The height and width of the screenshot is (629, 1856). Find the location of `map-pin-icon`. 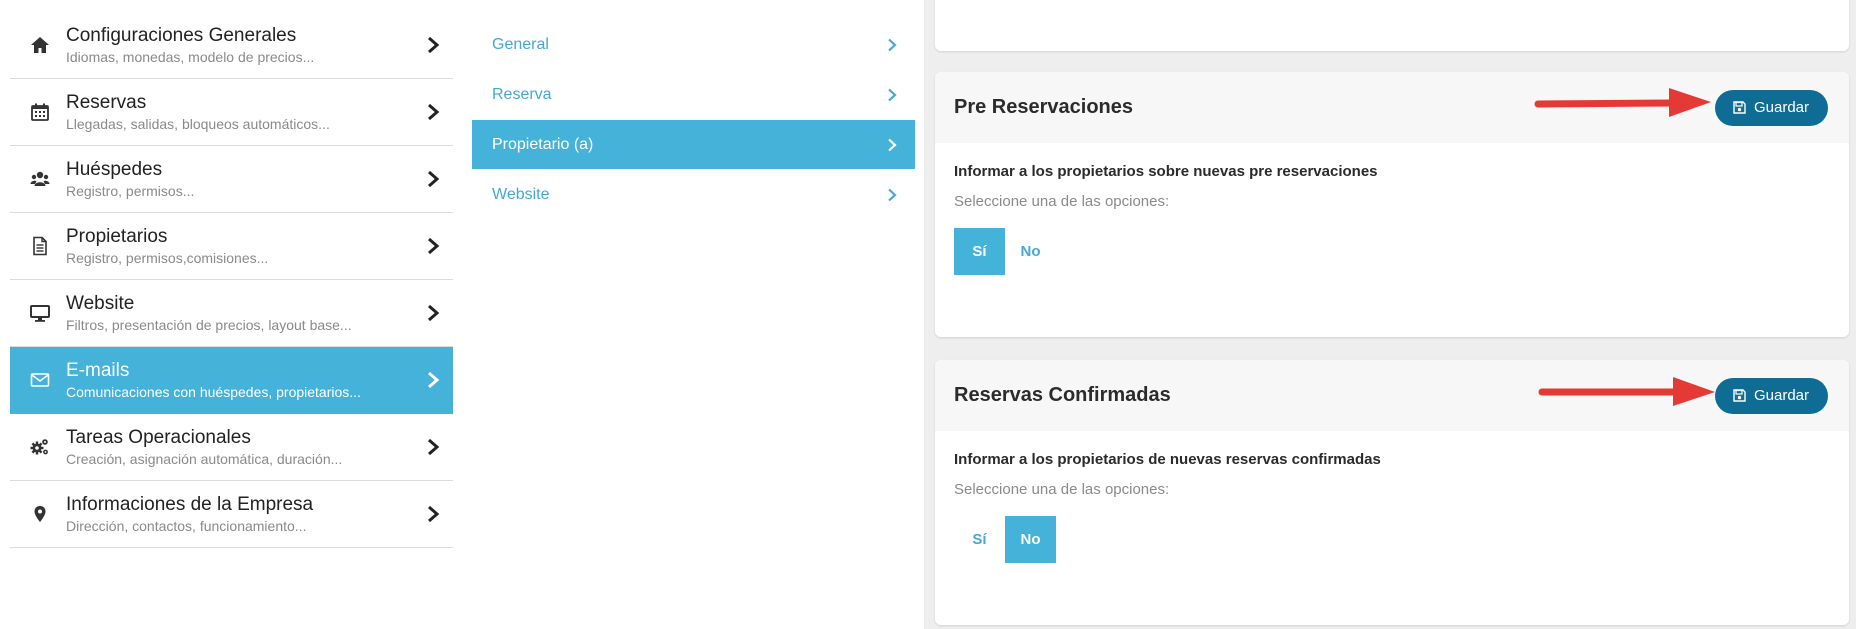

map-pin-icon is located at coordinates (38, 514).